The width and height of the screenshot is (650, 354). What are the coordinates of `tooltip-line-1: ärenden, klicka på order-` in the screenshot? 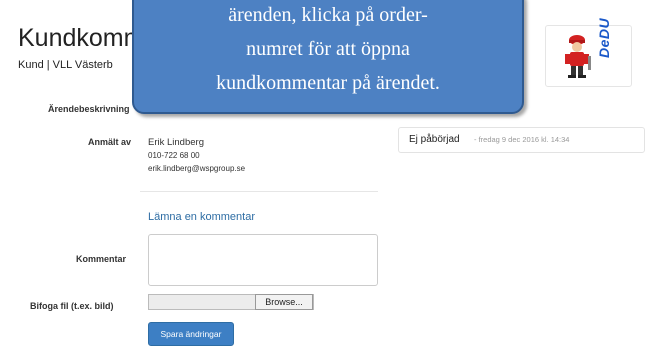 It's located at (328, 15).